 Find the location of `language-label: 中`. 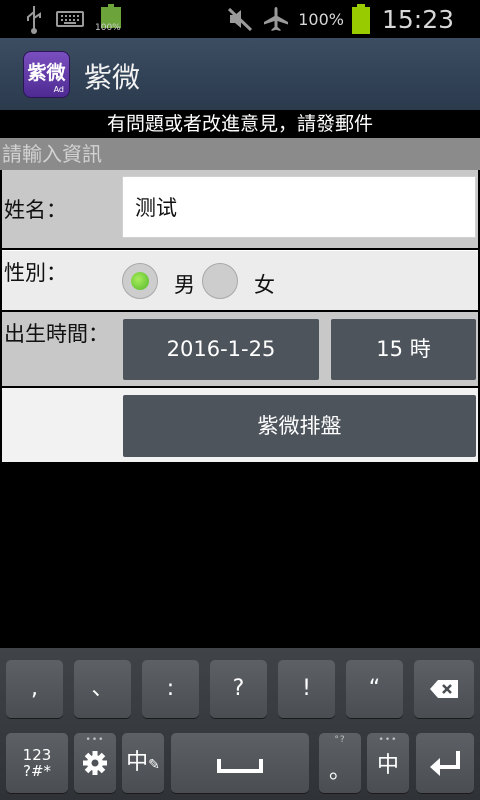

language-label: 中 is located at coordinates (387, 765).